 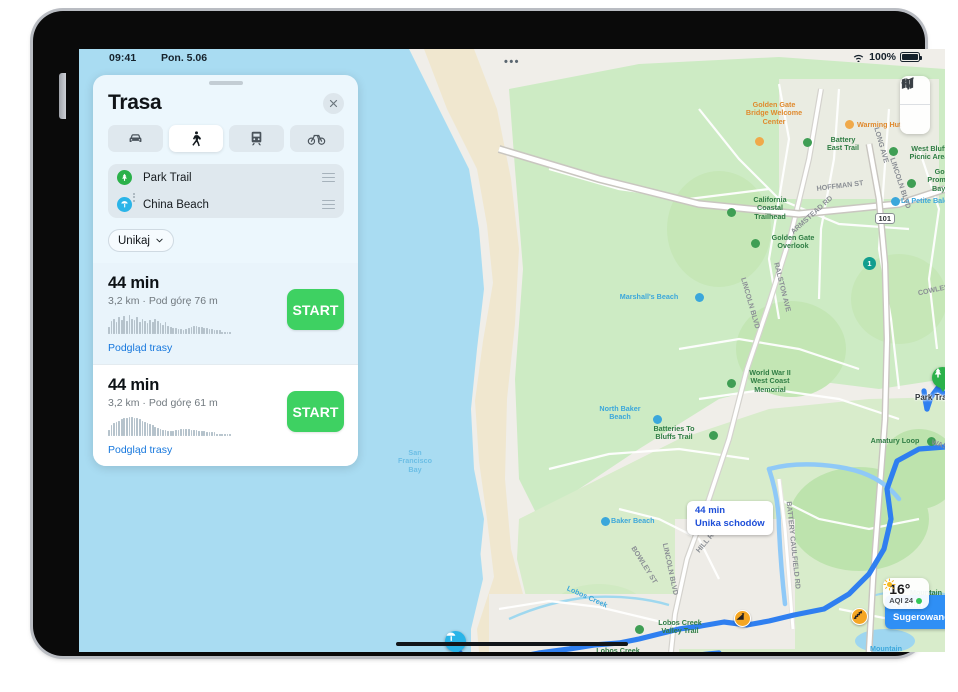 I want to click on waypoint-row-origin: Park Trail, so click(x=226, y=177).